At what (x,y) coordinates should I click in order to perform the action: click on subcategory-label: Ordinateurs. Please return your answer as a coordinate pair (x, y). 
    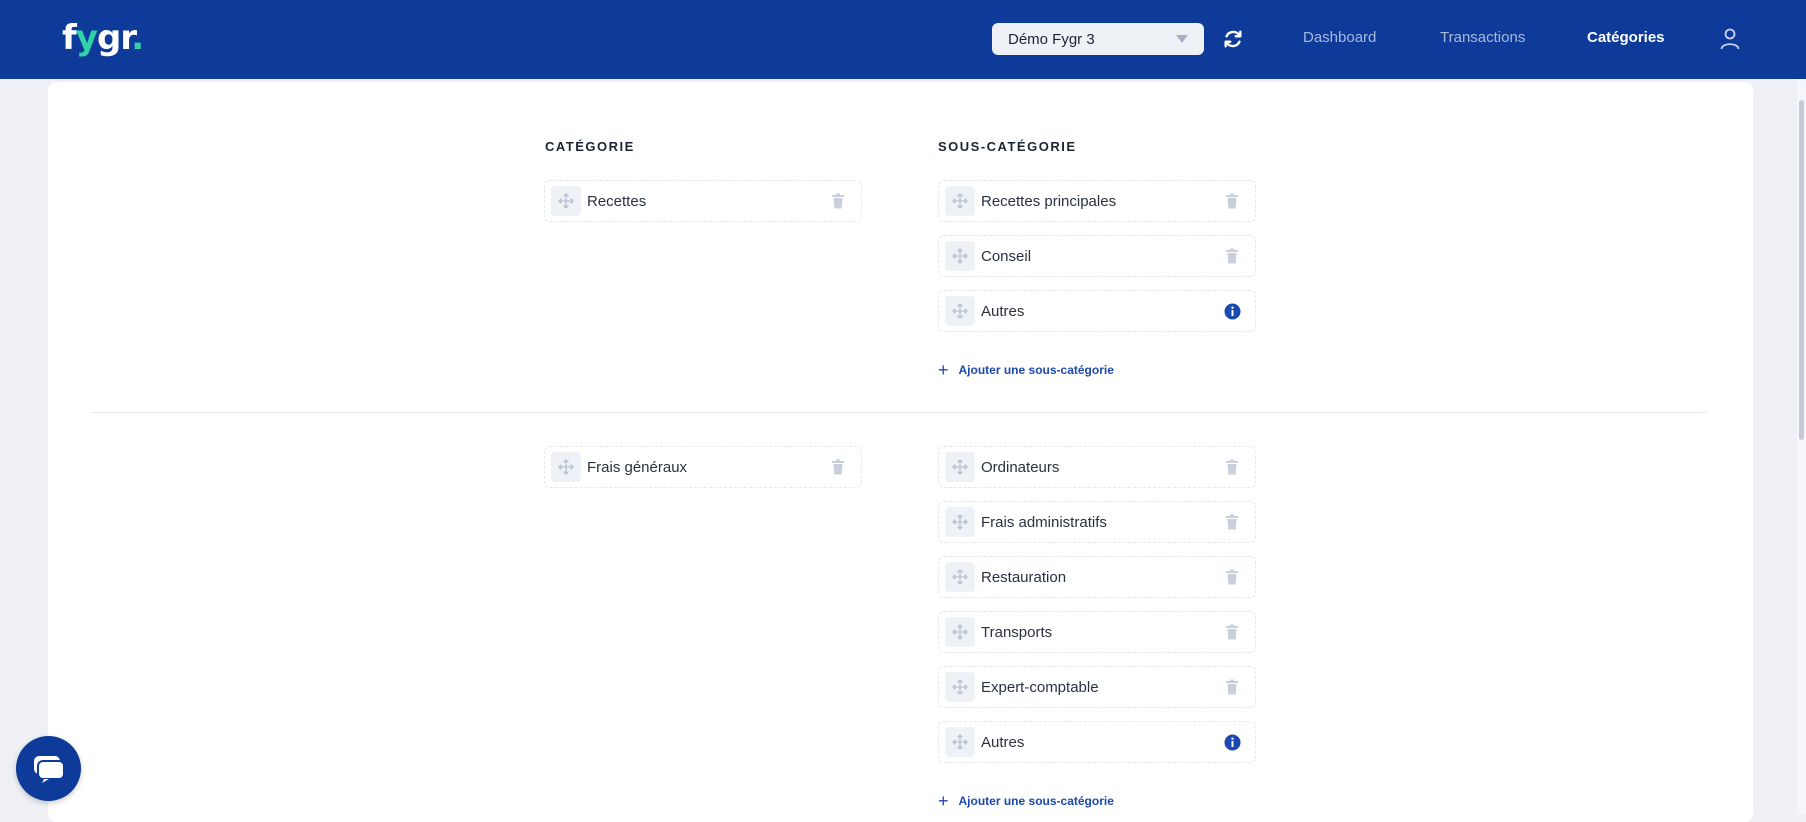
    Looking at the image, I should click on (1020, 467).